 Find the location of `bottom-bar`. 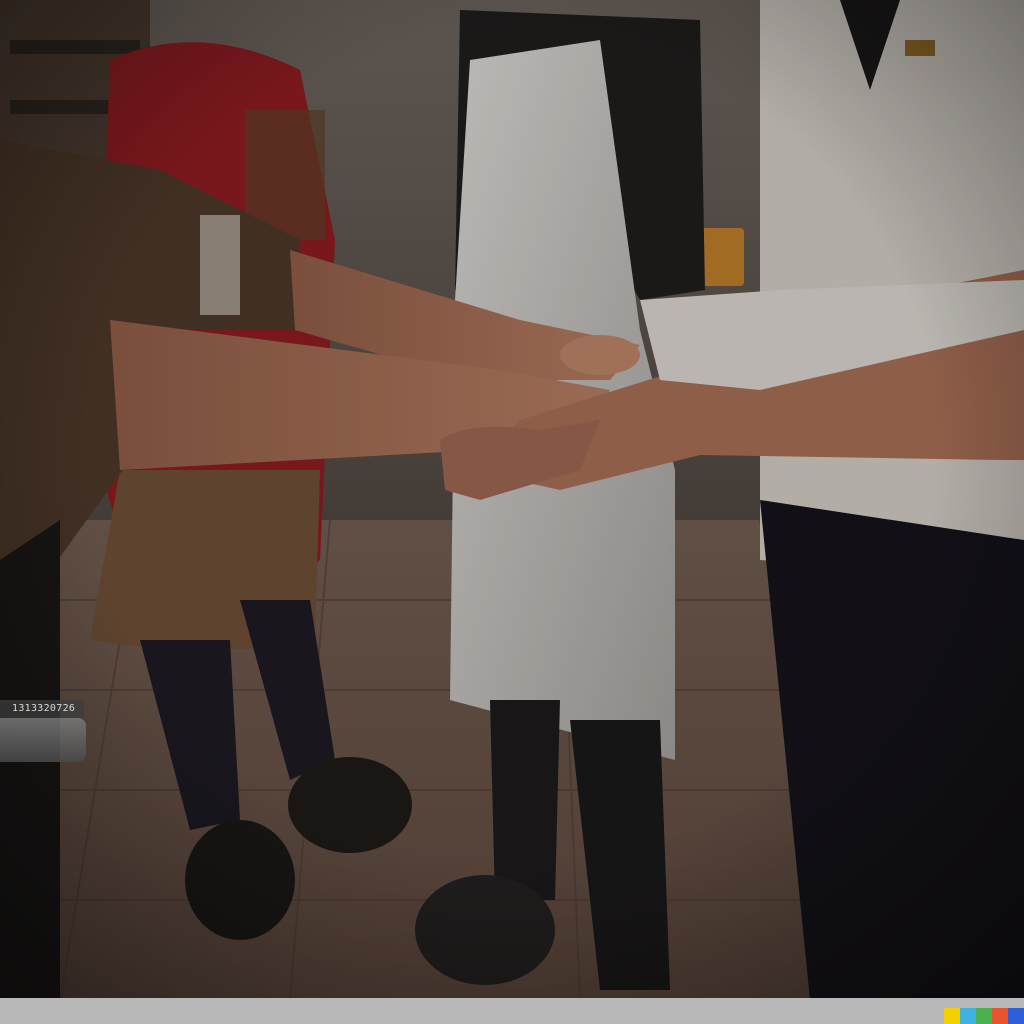

bottom-bar is located at coordinates (512, 1011).